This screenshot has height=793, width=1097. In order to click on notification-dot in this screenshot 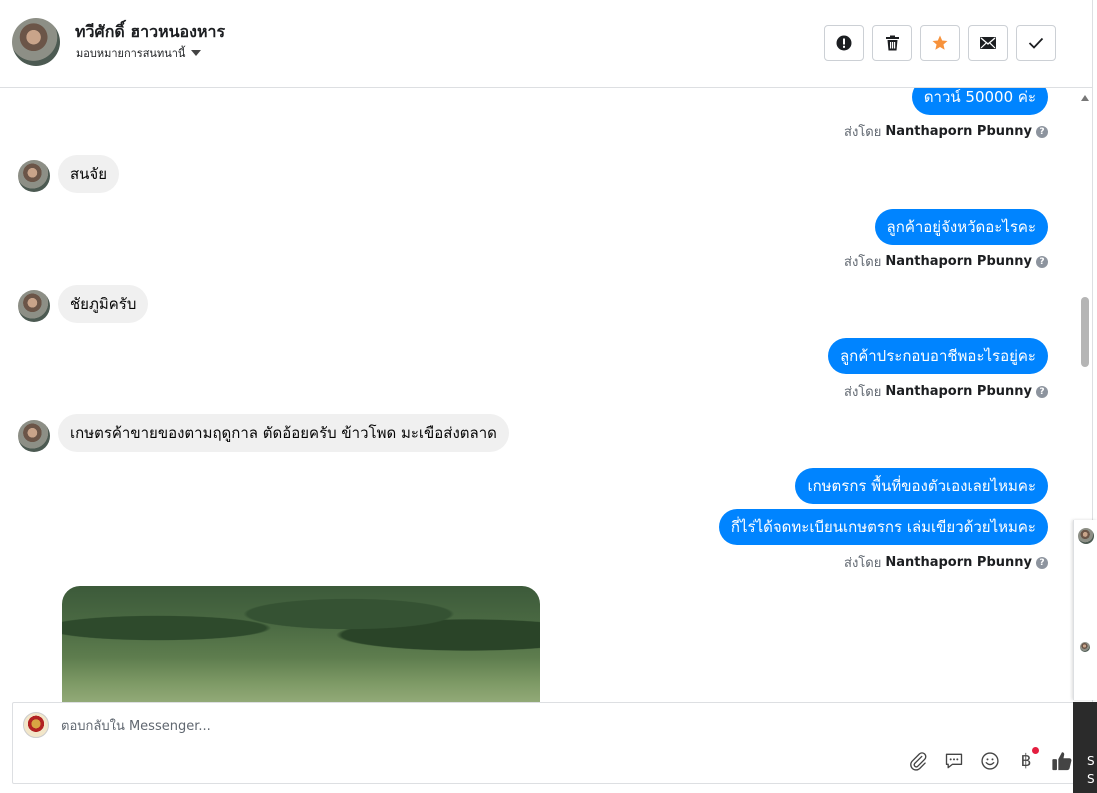, I will do `click(1035, 750)`.